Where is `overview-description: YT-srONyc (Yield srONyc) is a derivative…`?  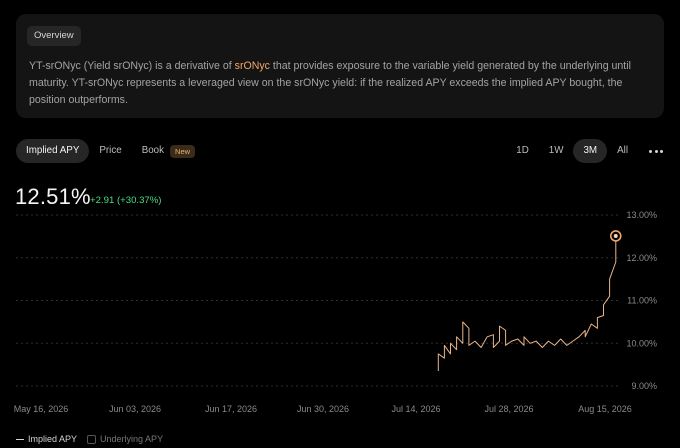
overview-description: YT-srONyc (Yield srONyc) is a derivative… is located at coordinates (343, 83).